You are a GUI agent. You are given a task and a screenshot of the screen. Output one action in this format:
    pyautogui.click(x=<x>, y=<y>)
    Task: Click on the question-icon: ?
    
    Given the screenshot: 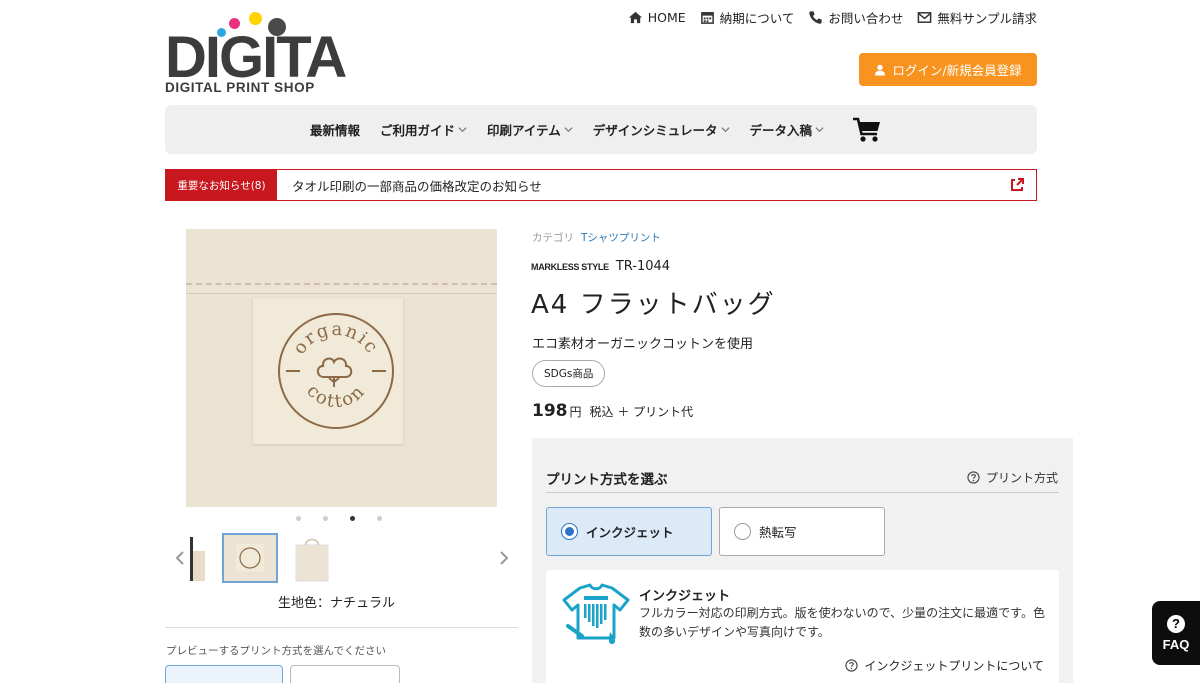 What is the action you would take?
    pyautogui.click(x=1176, y=623)
    